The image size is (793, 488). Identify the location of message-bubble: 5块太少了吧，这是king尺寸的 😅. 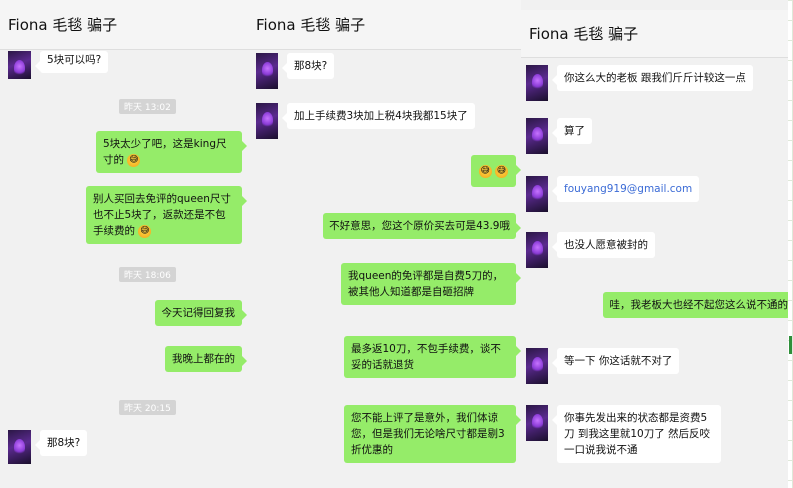
(171, 152).